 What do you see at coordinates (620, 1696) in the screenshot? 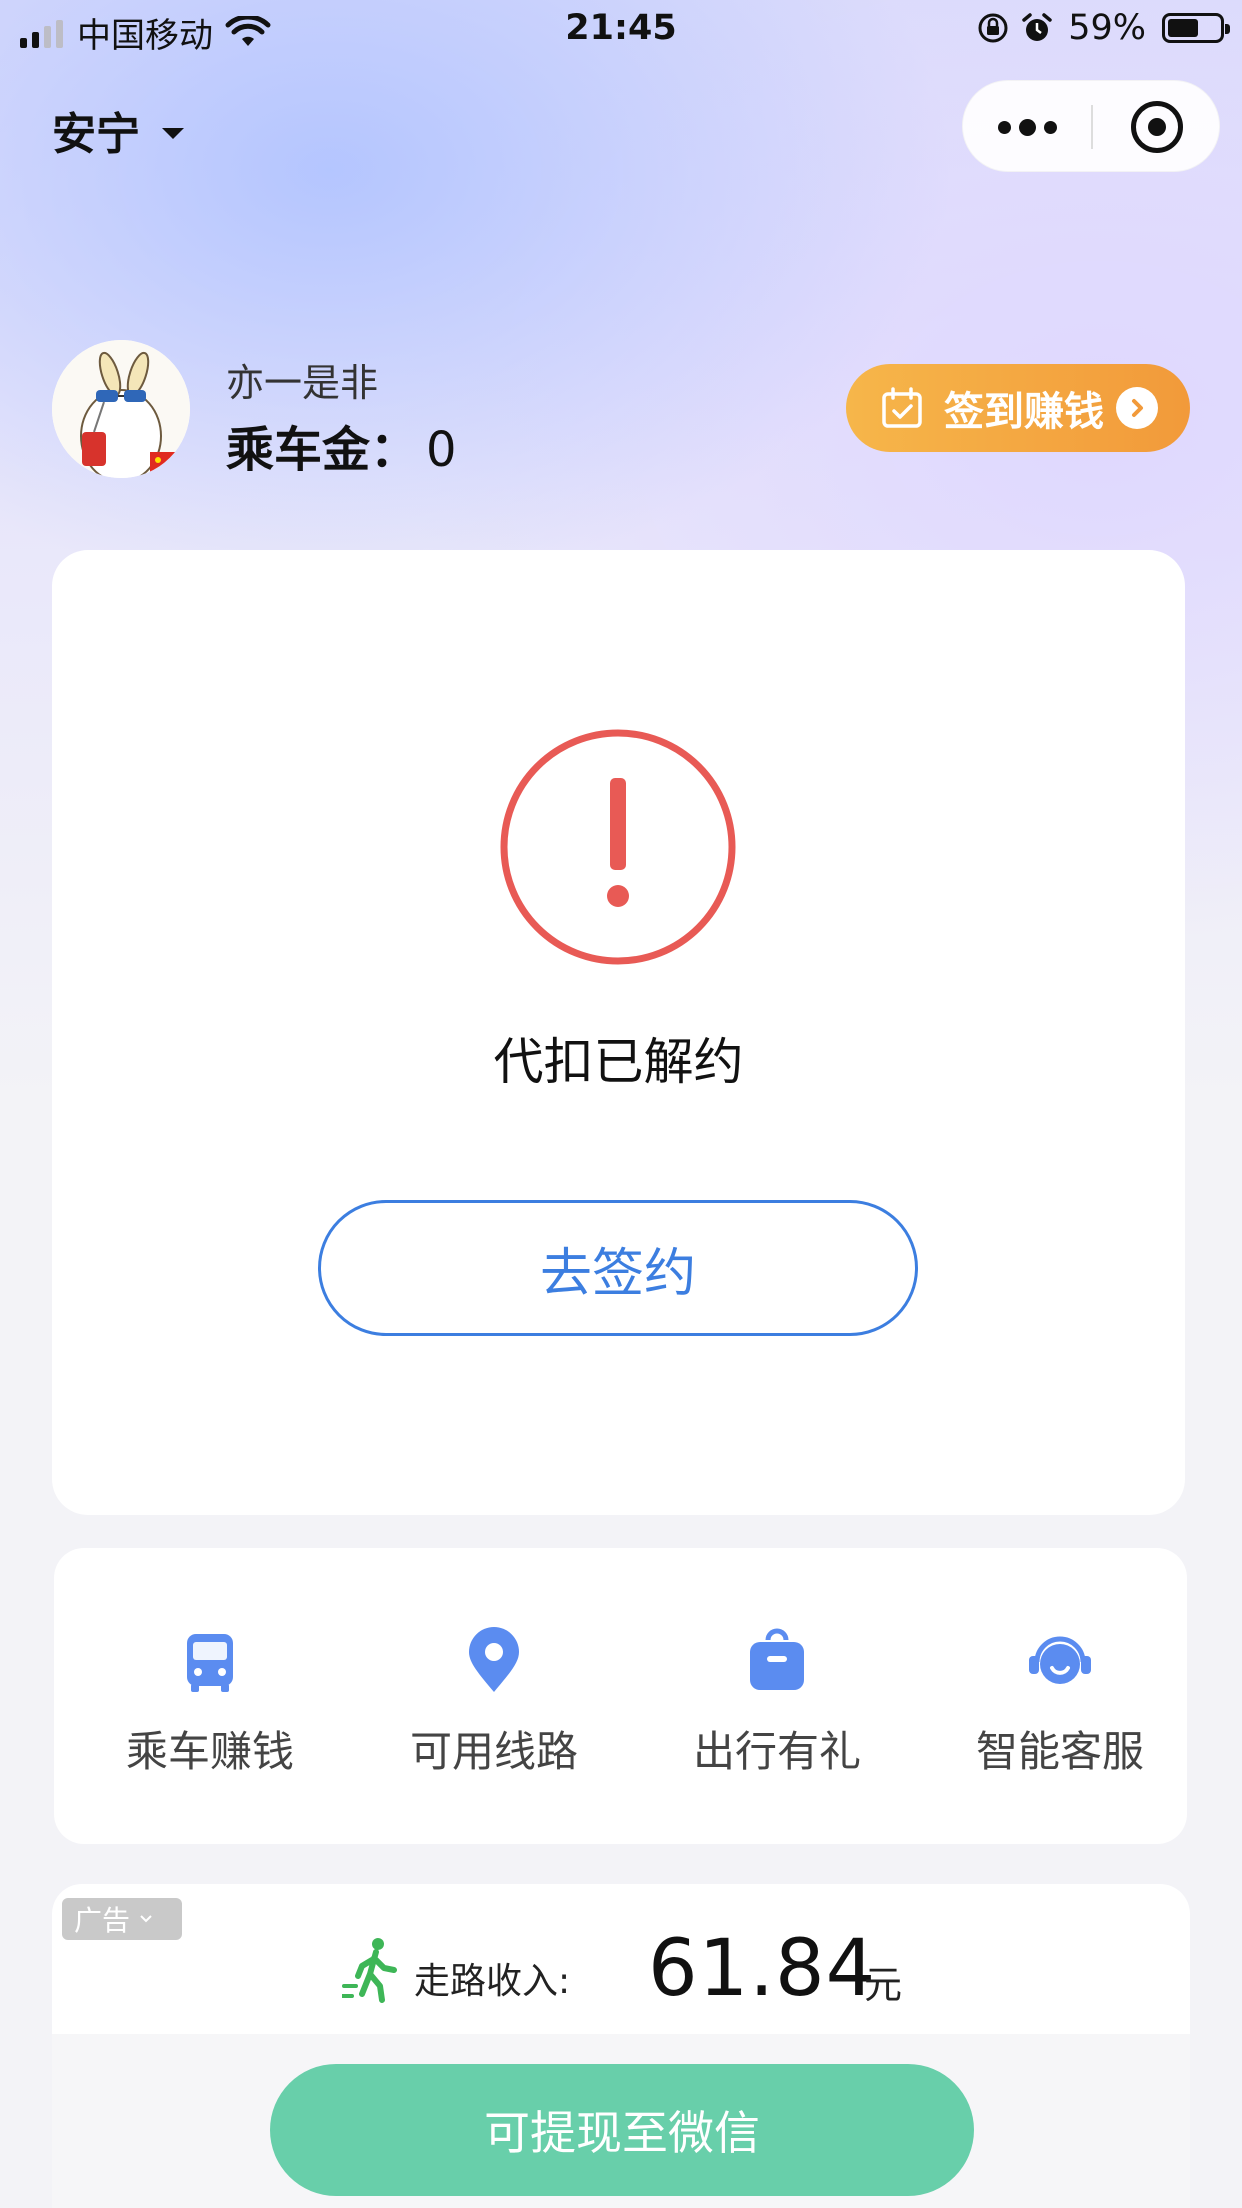
I see `quick-nav-card: 乘车赚钱 可用线路 出行有礼 智能客服` at bounding box center [620, 1696].